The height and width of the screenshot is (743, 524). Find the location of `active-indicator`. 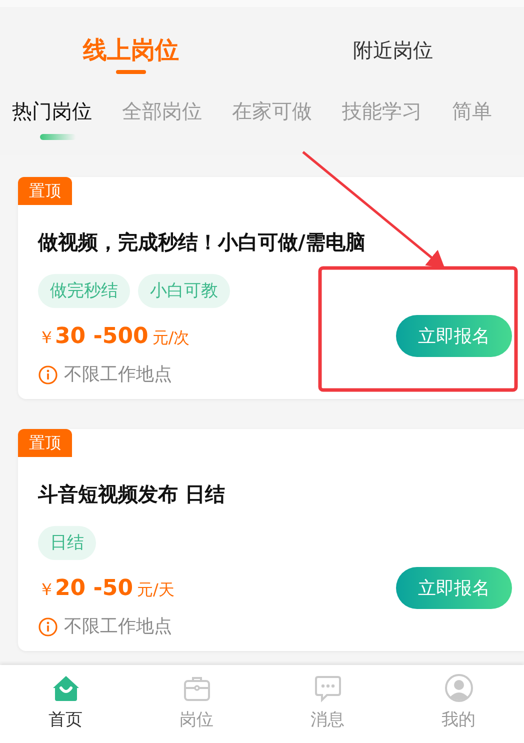

active-indicator is located at coordinates (58, 137).